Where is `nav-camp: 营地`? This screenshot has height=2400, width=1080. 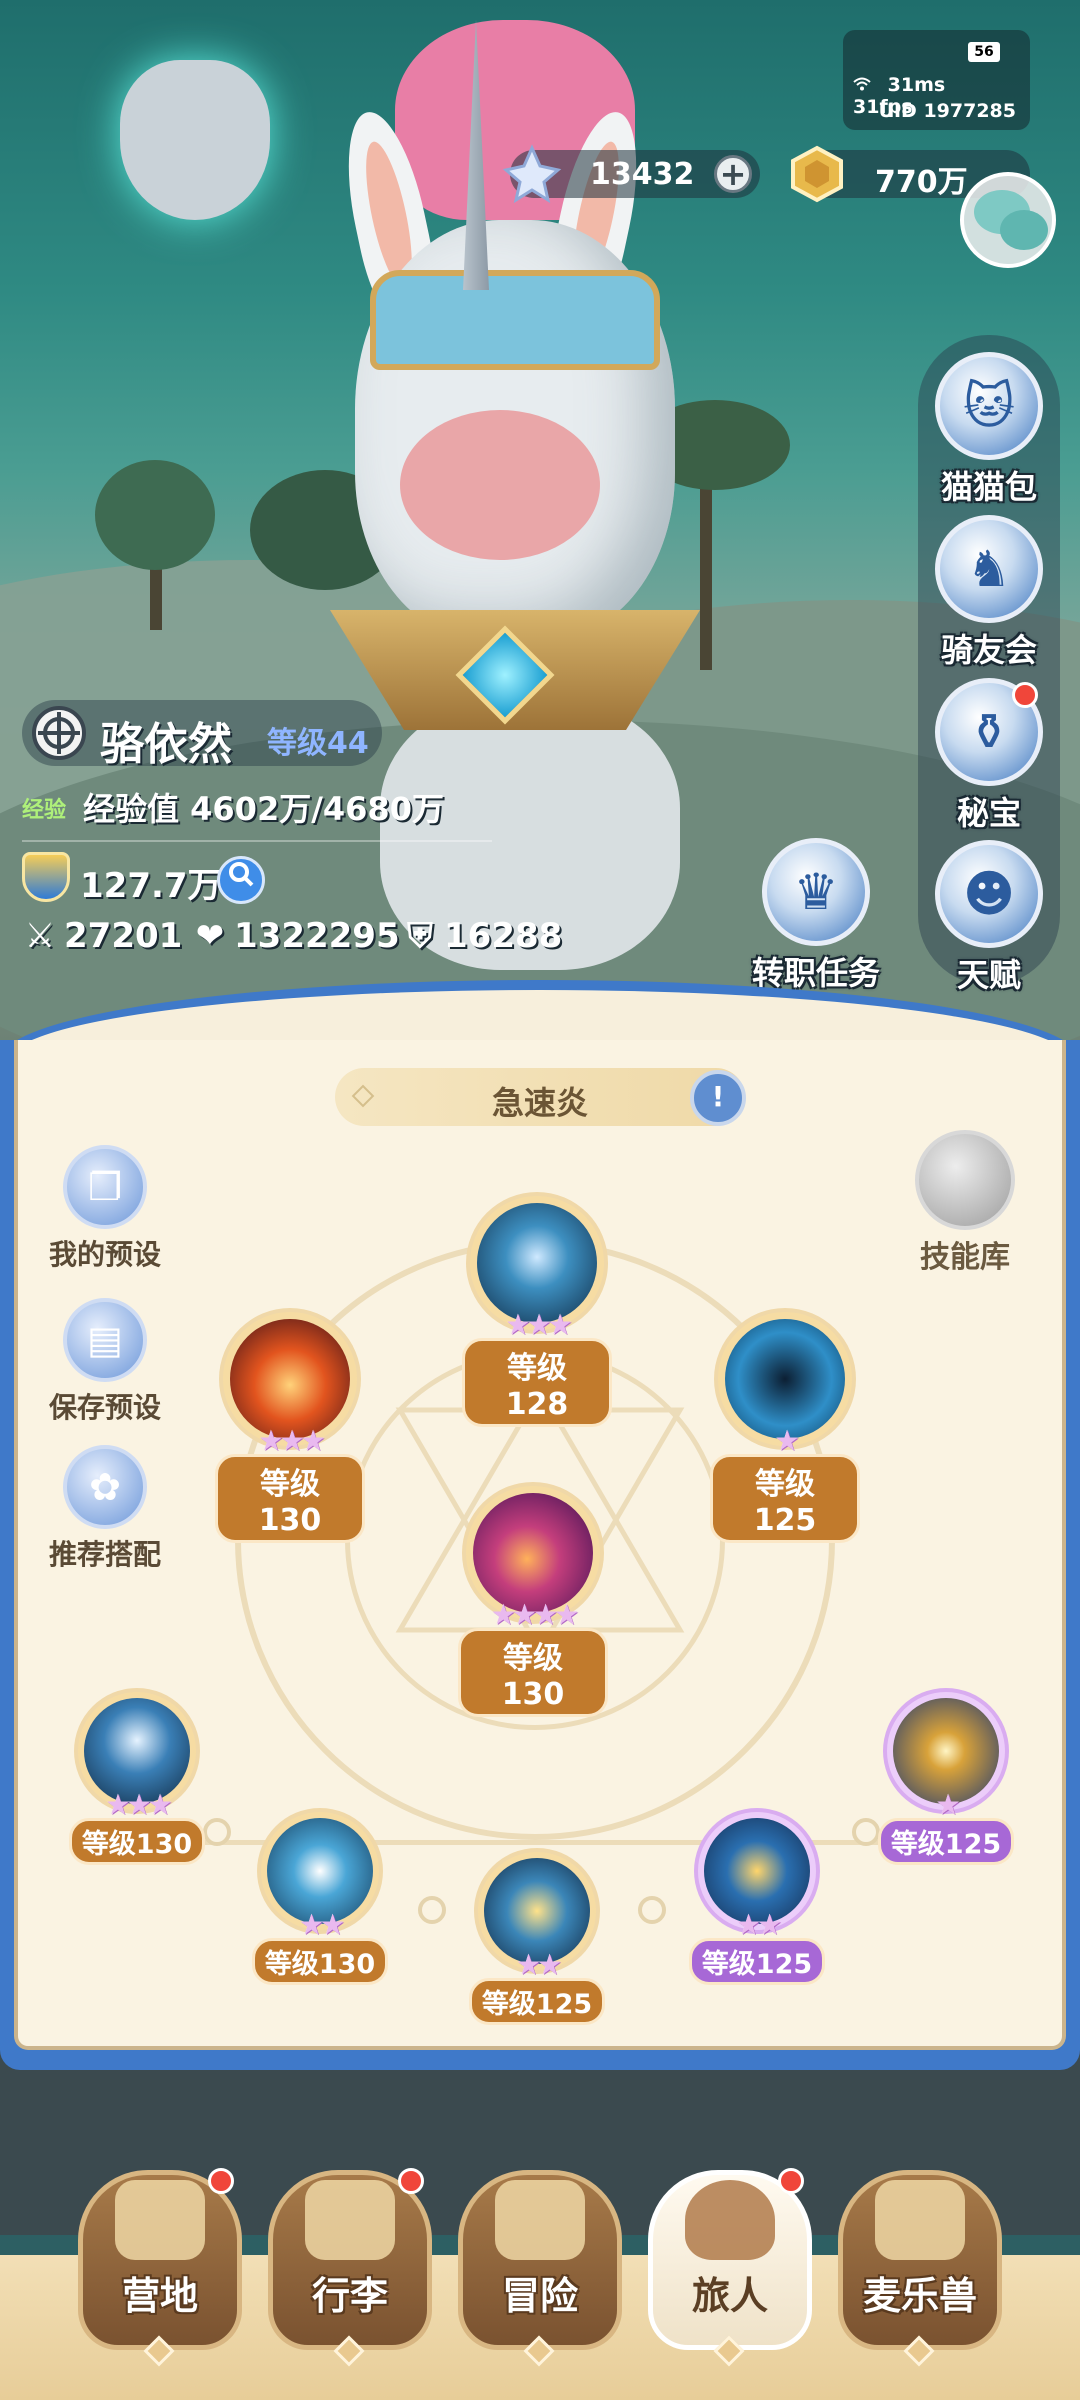
nav-camp: 营地 is located at coordinates (160, 2269).